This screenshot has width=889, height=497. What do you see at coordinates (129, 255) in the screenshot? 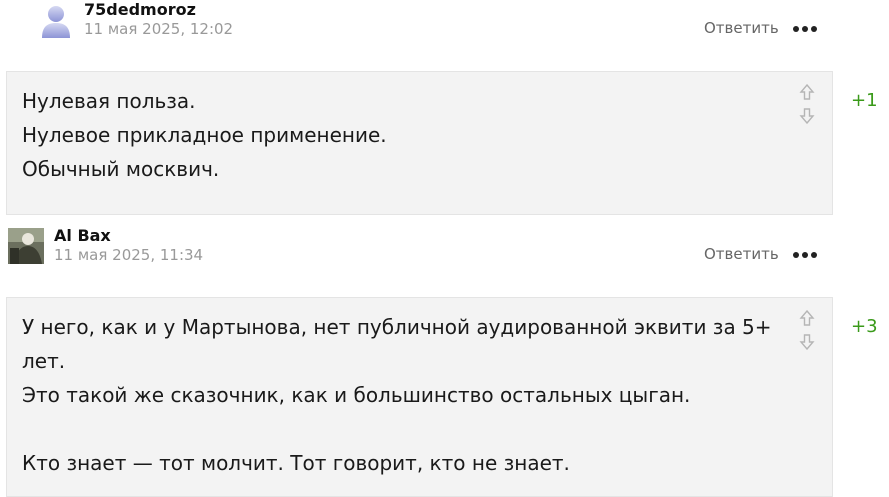
I see `comment-timestamp: 11 мая 2025, 11:34` at bounding box center [129, 255].